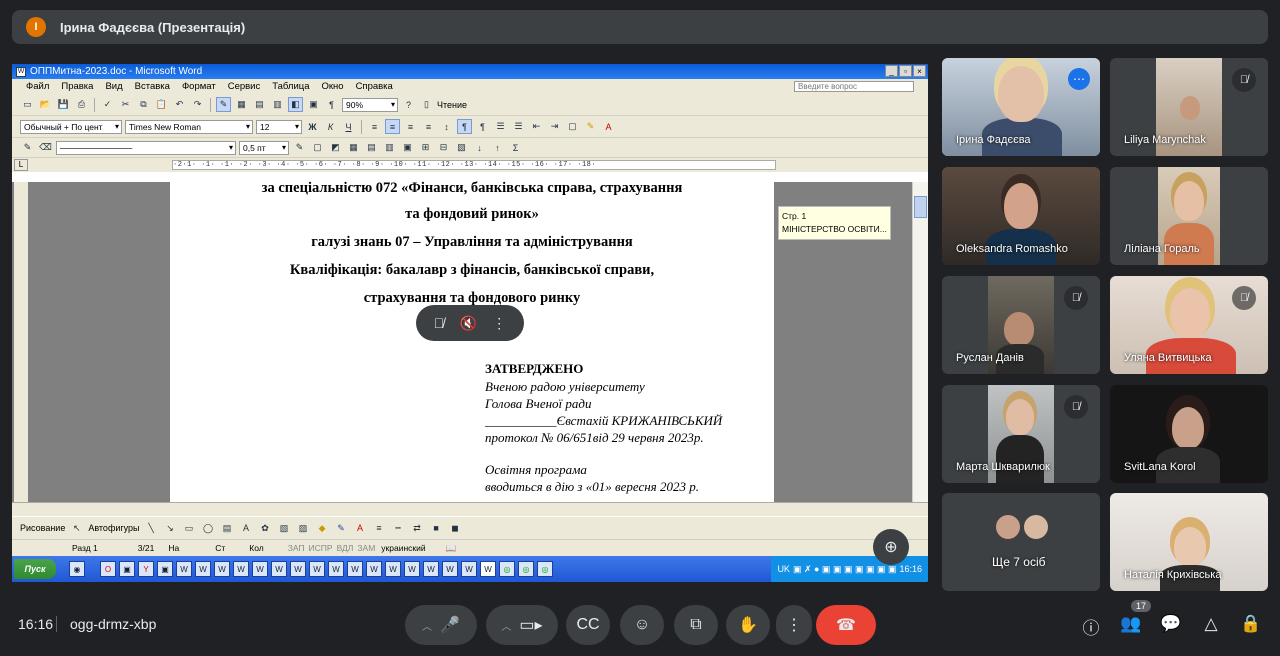 The width and height of the screenshot is (1280, 656). I want to click on read-button: Чтение, so click(452, 105).